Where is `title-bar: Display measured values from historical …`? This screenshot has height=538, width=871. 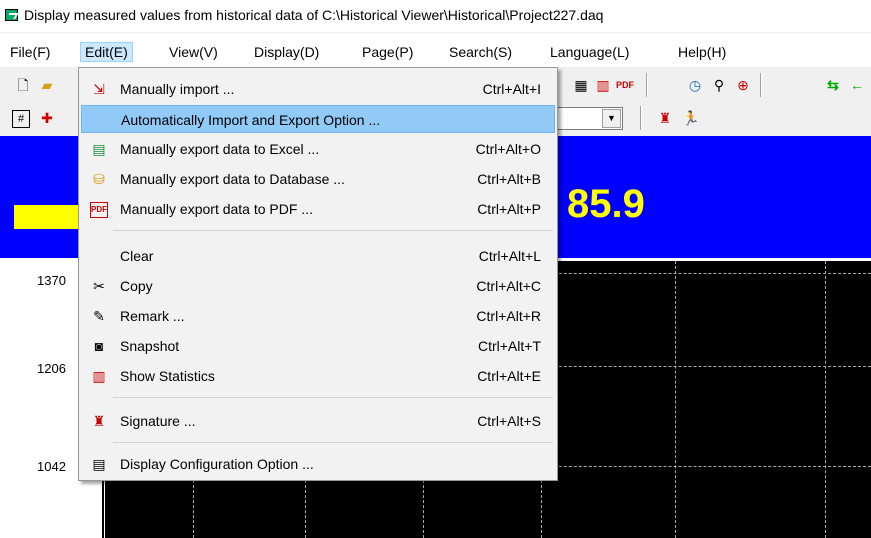
title-bar: Display measured values from historical … is located at coordinates (435, 16).